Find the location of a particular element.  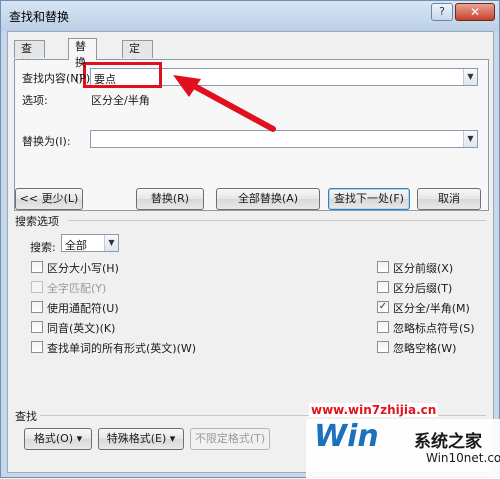

replace-with-label: 替换为(I): is located at coordinates (46, 141).